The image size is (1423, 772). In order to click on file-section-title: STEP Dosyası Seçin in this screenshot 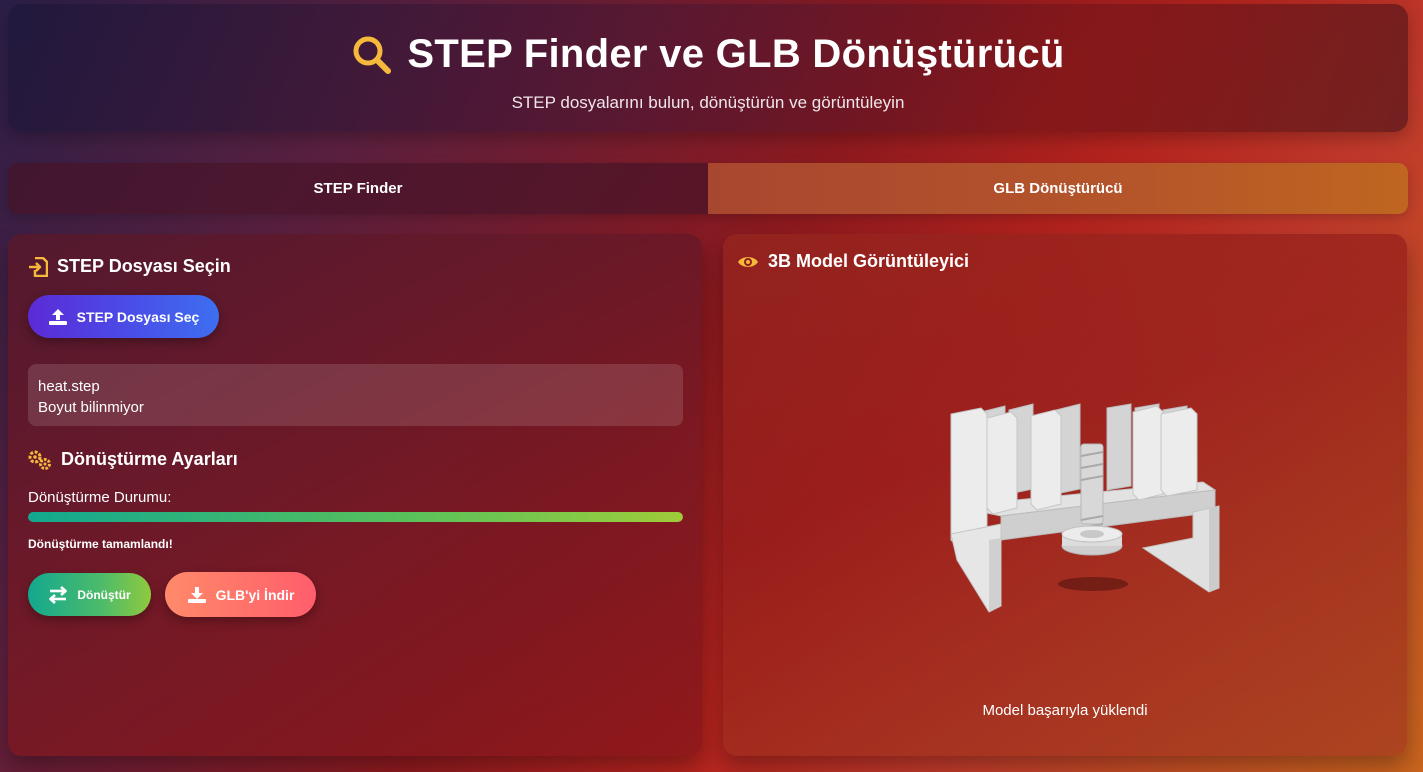, I will do `click(144, 266)`.